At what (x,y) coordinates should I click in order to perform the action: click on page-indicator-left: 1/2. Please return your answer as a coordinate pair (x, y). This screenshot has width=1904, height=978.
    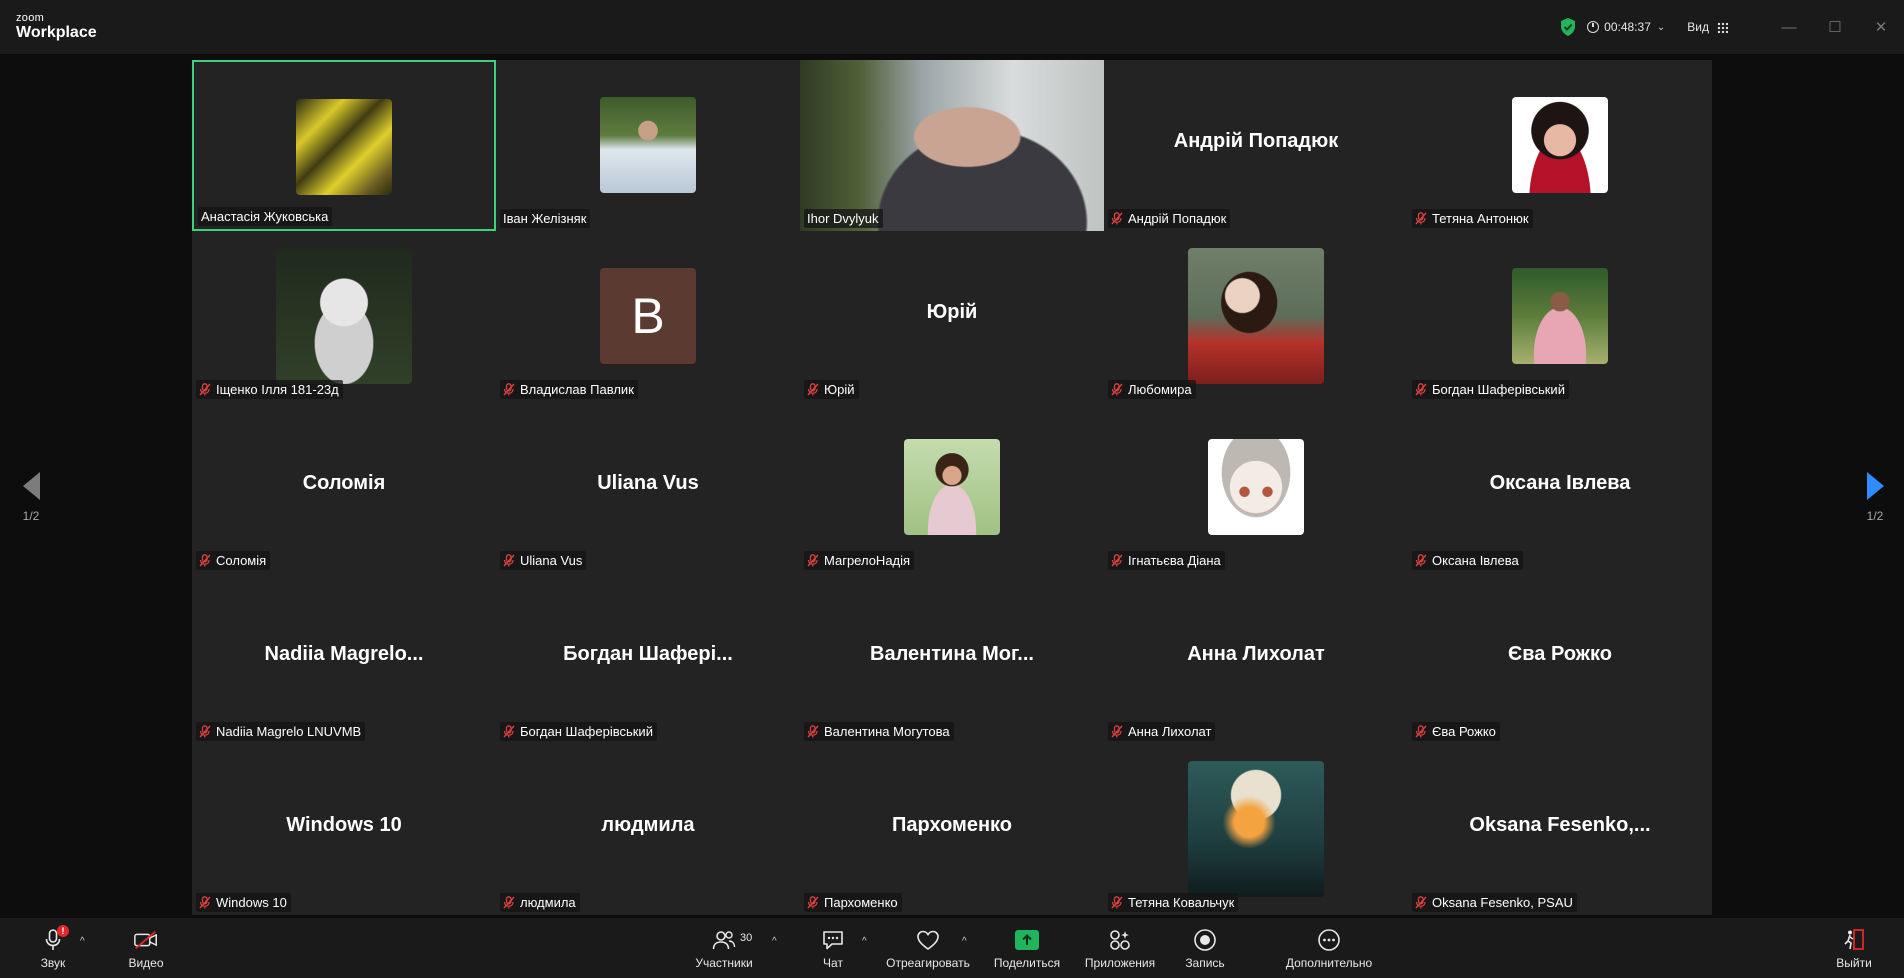
    Looking at the image, I should click on (31, 516).